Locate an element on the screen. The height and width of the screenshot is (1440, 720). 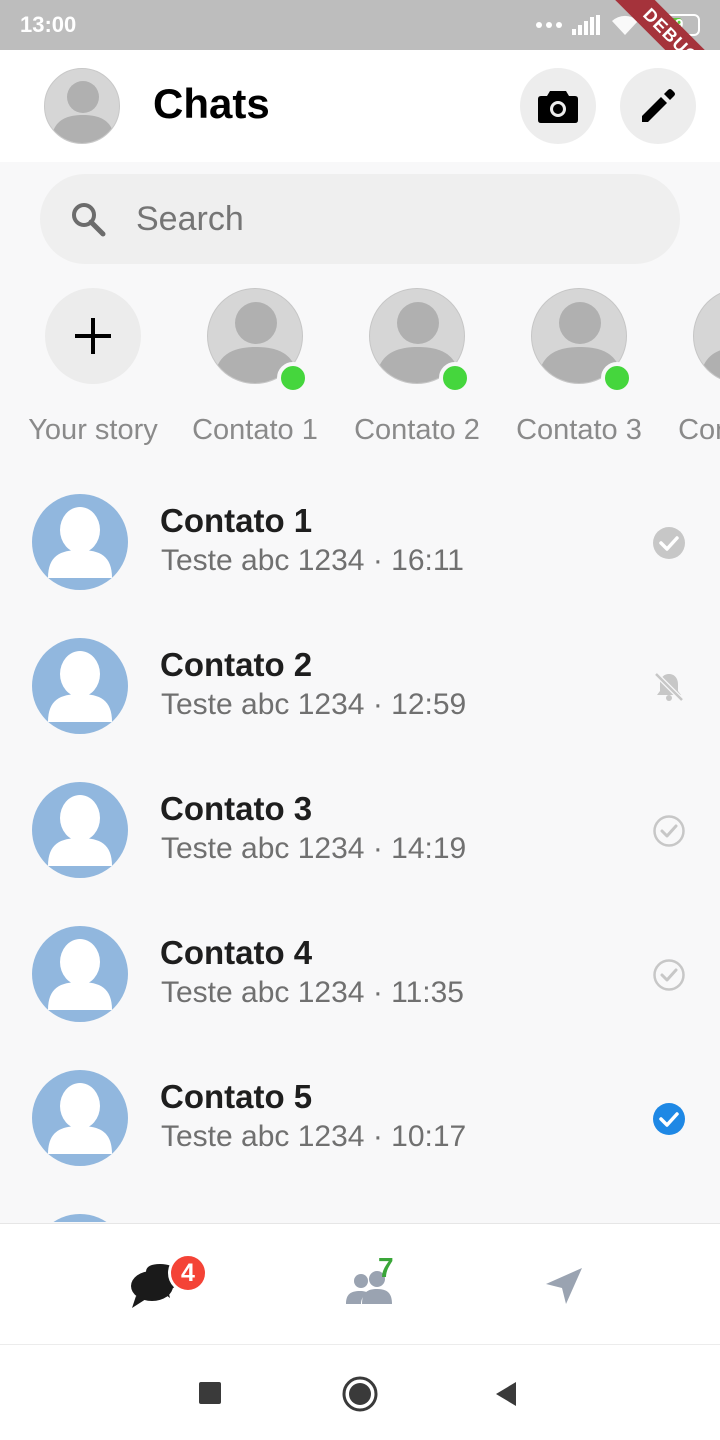
recents-square-icon is located at coordinates (210, 1393).